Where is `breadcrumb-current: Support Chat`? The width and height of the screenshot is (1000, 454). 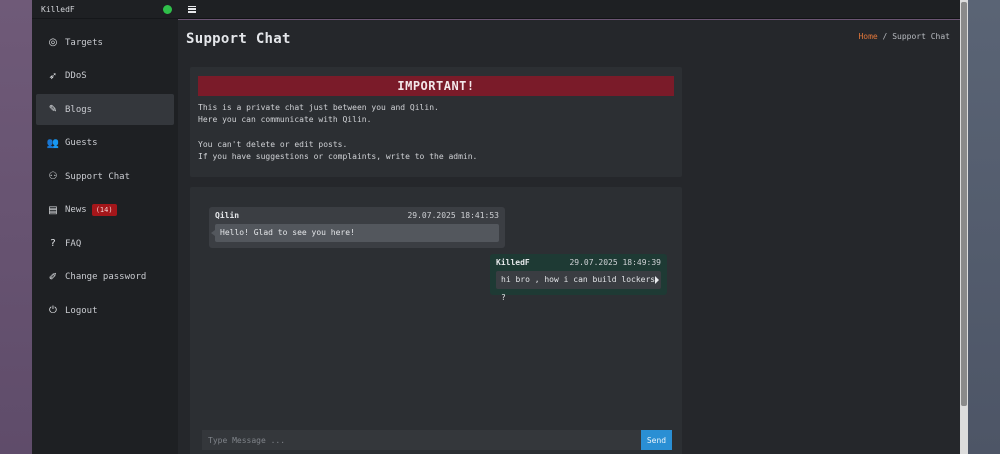 breadcrumb-current: Support Chat is located at coordinates (921, 36).